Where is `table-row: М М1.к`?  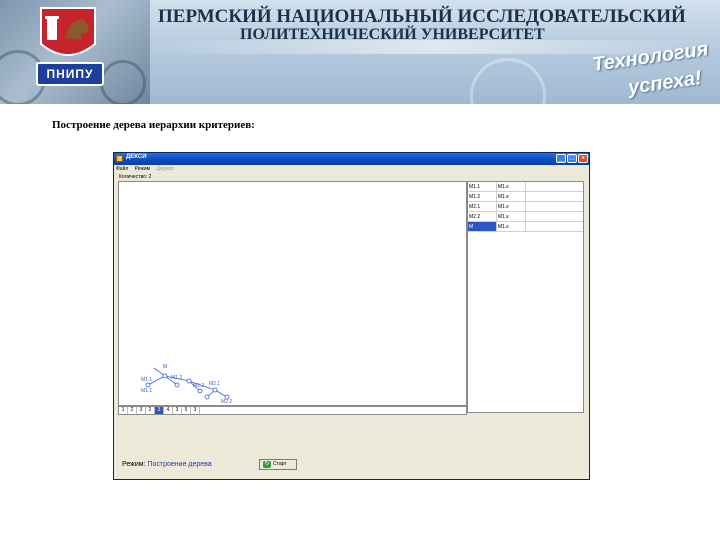 table-row: М М1.к is located at coordinates (525, 227).